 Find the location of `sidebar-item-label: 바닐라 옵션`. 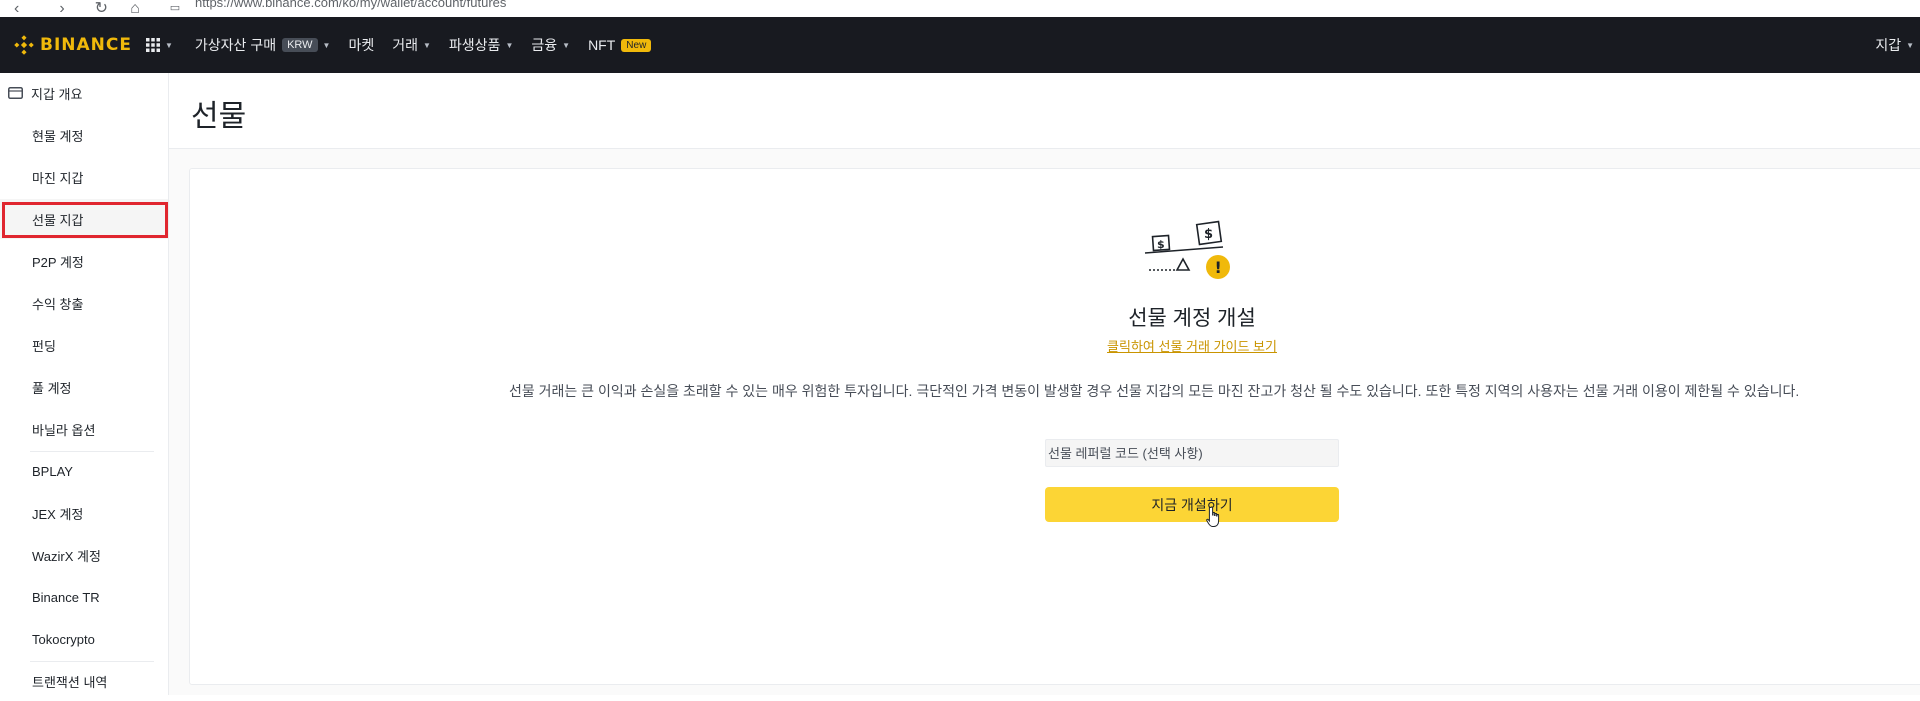

sidebar-item-label: 바닐라 옵션 is located at coordinates (64, 430).